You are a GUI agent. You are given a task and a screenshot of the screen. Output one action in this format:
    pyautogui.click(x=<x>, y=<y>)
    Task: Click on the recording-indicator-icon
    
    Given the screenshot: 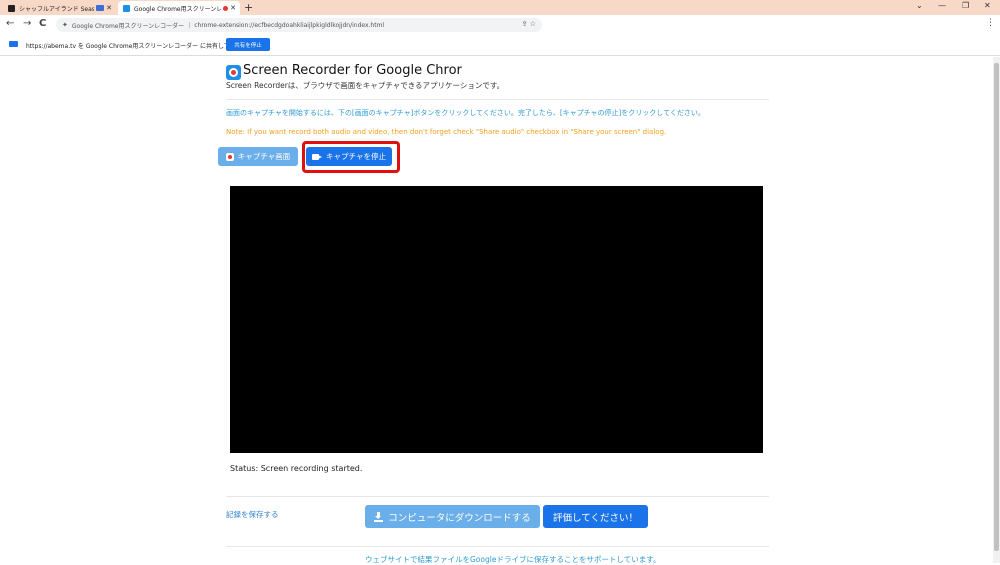 What is the action you would take?
    pyautogui.click(x=226, y=8)
    